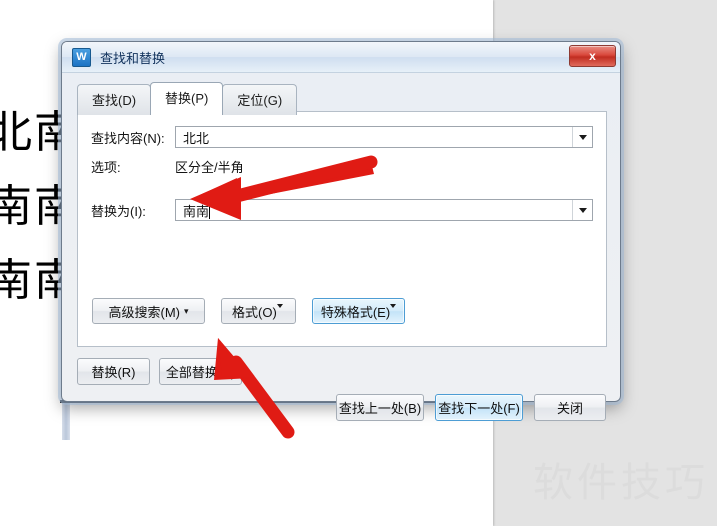  I want to click on special-format-button: 特殊格式(E), so click(358, 311).